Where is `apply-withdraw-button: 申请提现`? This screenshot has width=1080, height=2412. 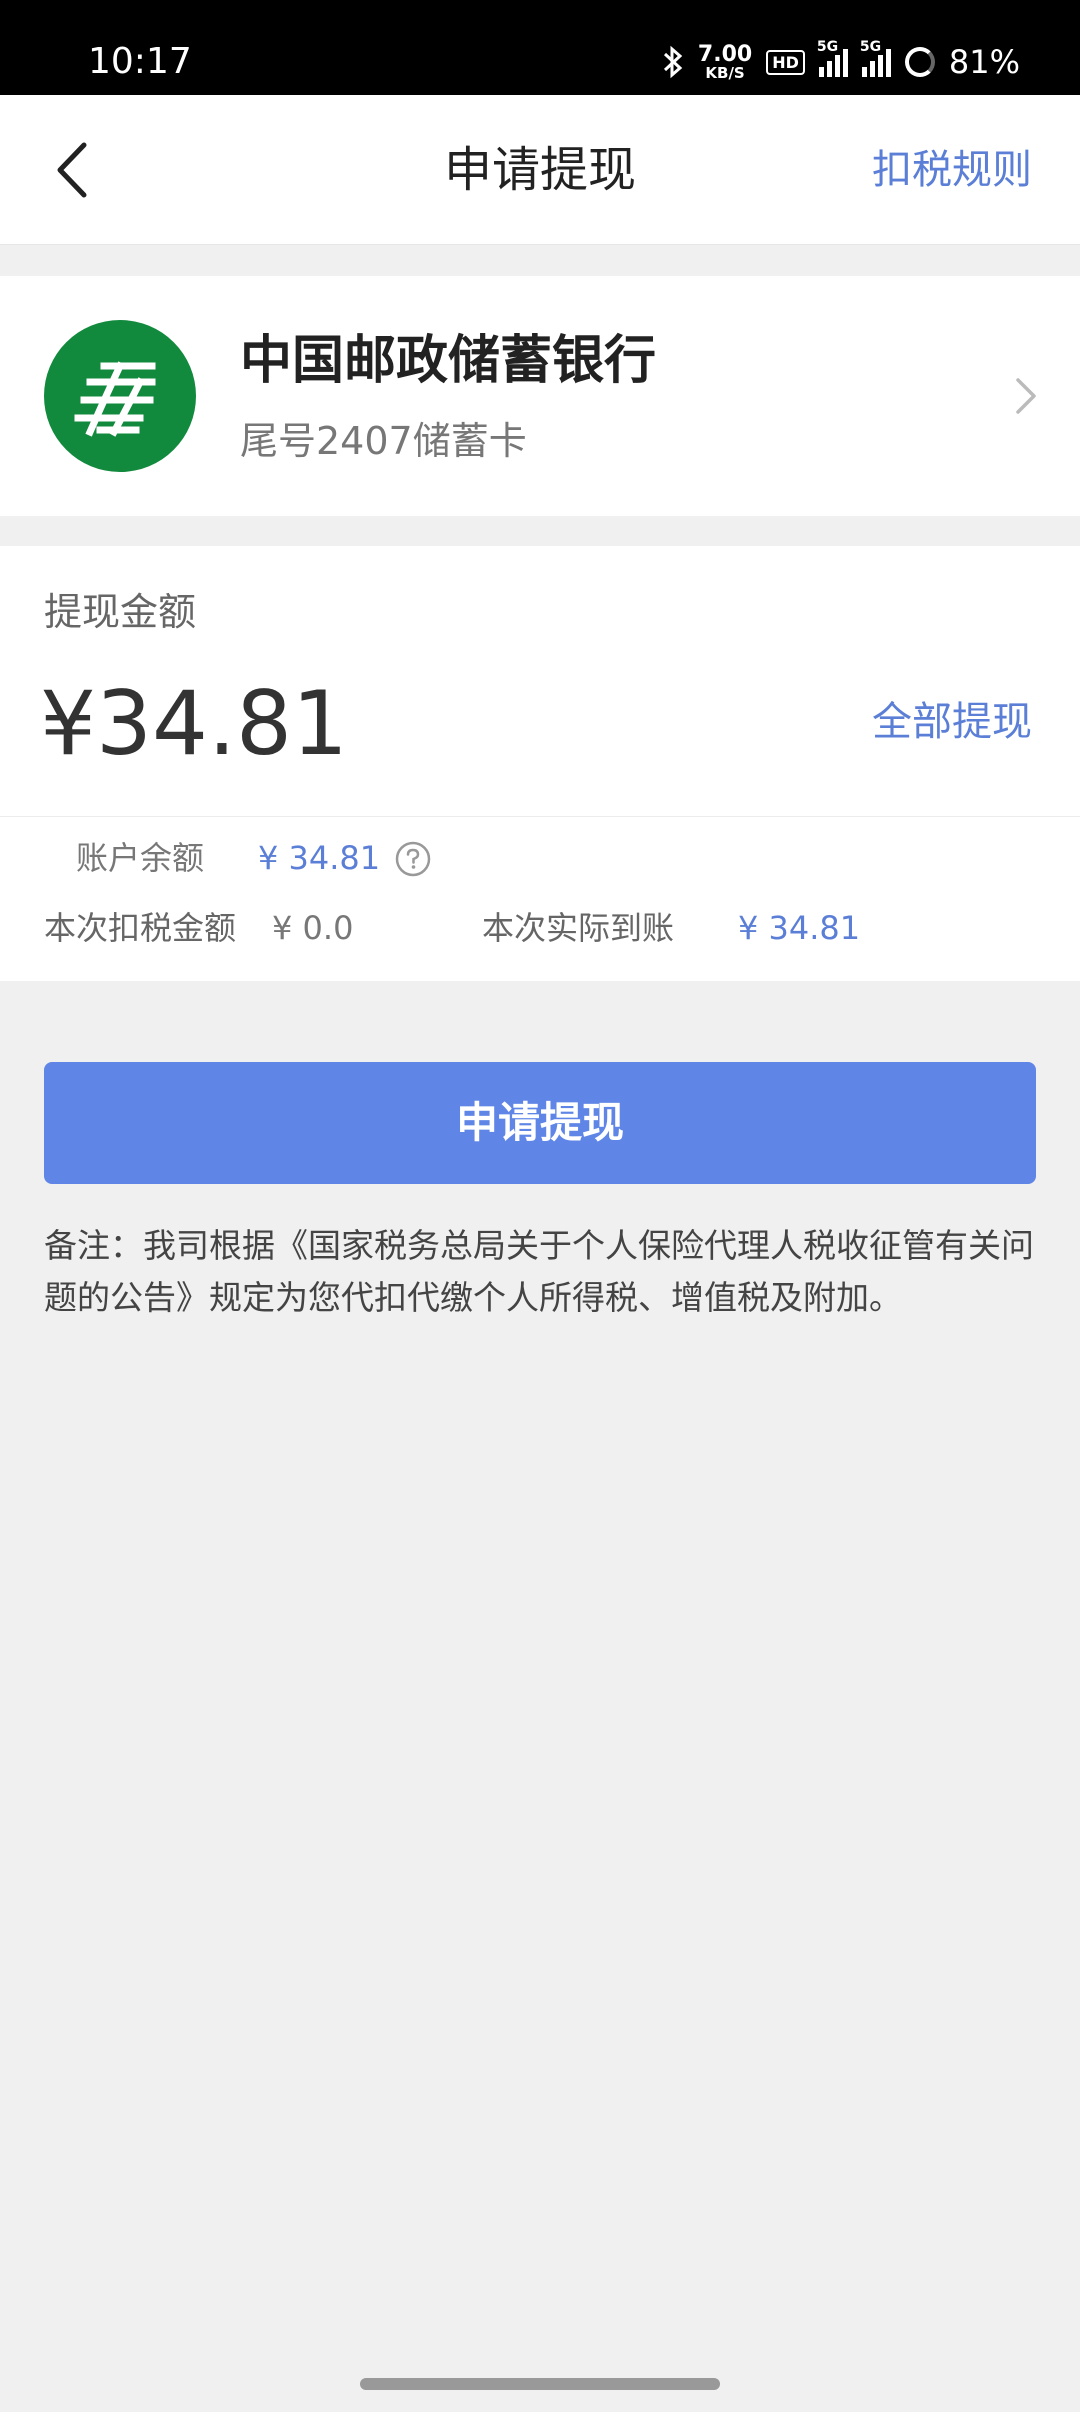
apply-withdraw-button: 申请提现 is located at coordinates (540, 1123).